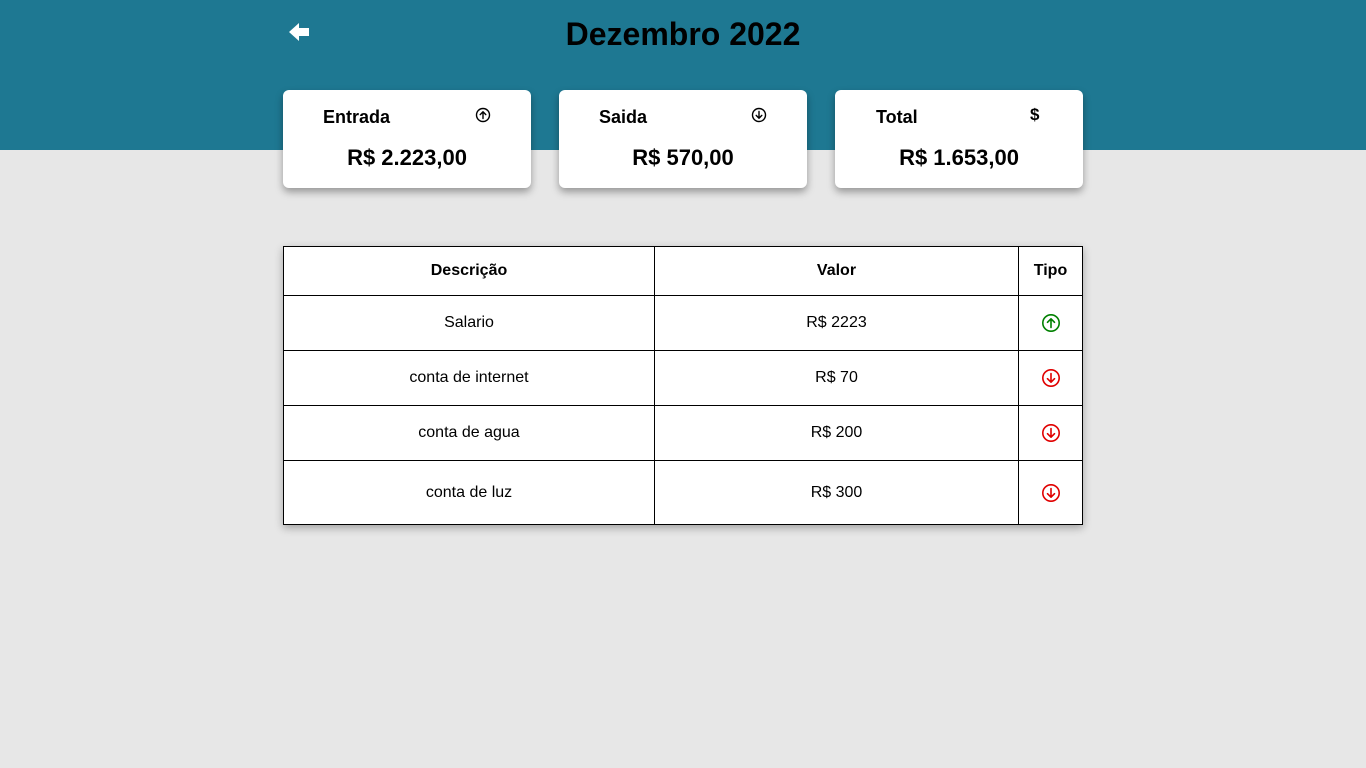 The width and height of the screenshot is (1366, 768). I want to click on row-value: R$ 200, so click(836, 433).